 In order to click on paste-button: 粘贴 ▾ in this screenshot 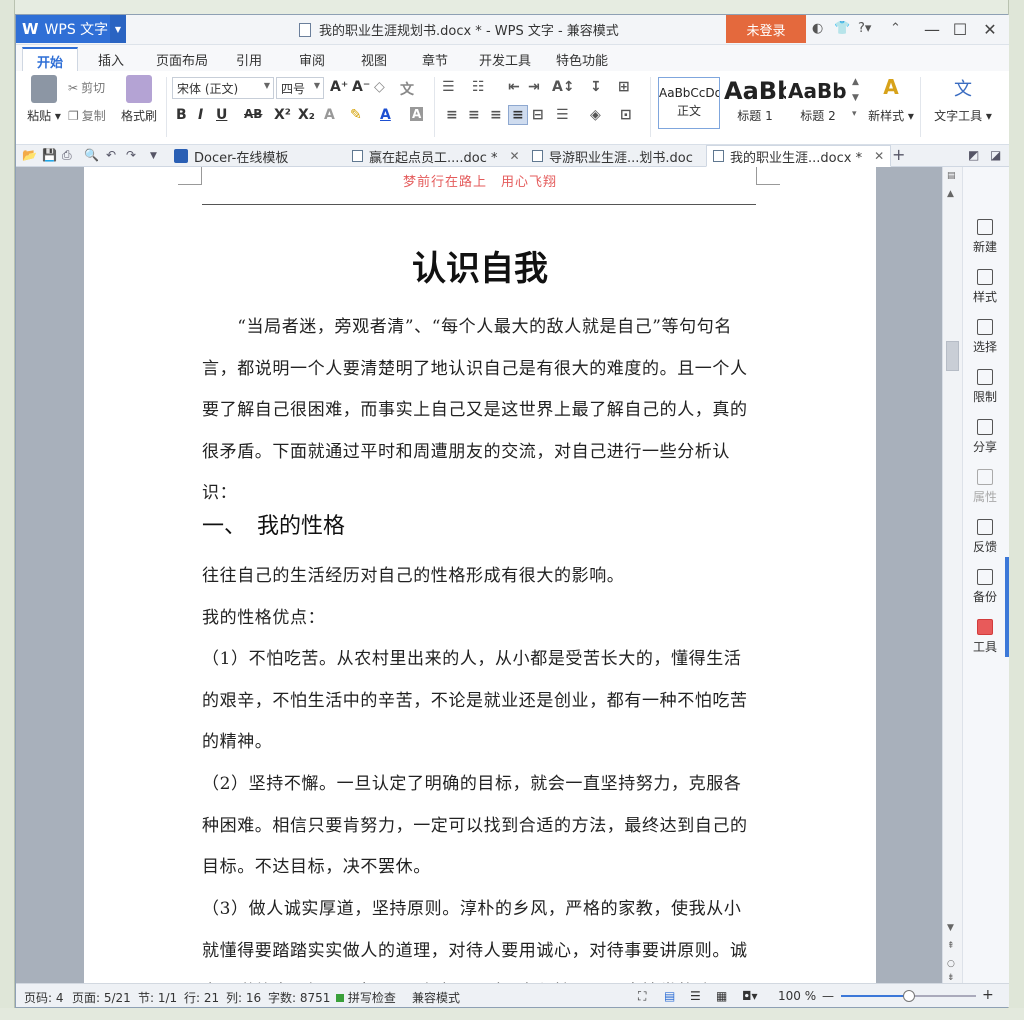, I will do `click(44, 99)`.